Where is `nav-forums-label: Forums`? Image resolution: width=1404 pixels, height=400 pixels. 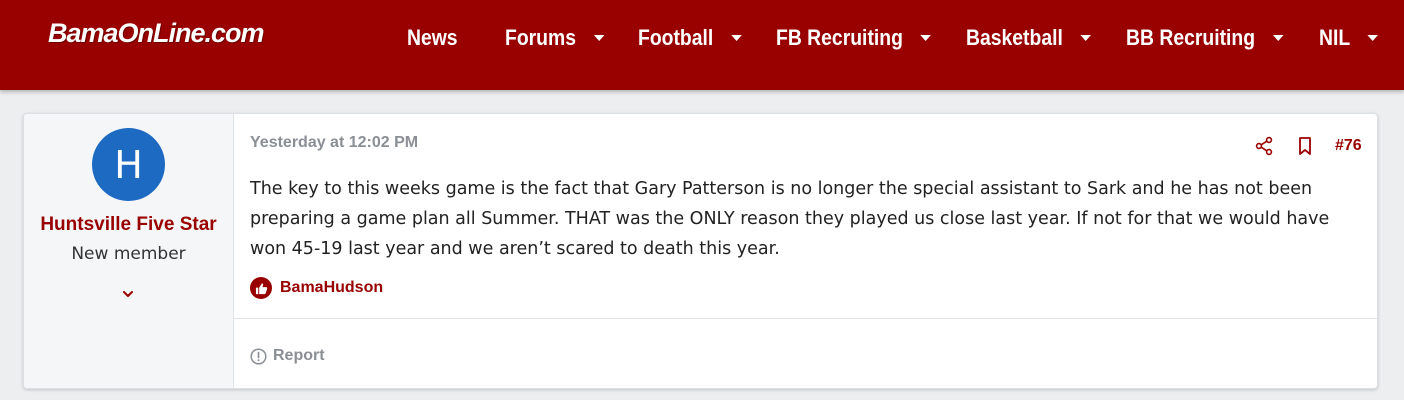
nav-forums-label: Forums is located at coordinates (541, 37).